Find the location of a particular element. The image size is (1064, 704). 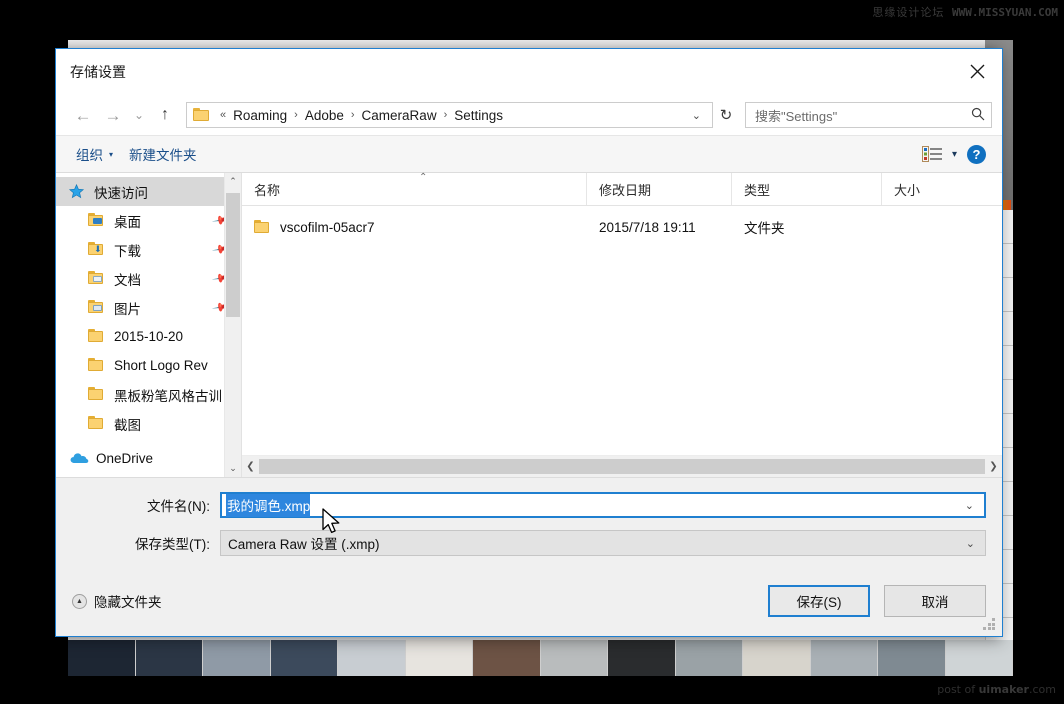

sidebar-item-folder-0: 2015-10-20 is located at coordinates (148, 336).